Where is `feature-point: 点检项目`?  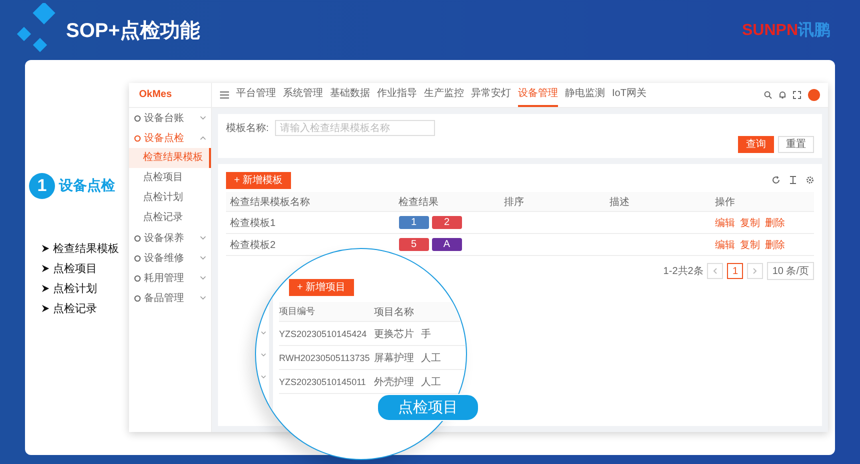 feature-point: 点检项目 is located at coordinates (75, 269).